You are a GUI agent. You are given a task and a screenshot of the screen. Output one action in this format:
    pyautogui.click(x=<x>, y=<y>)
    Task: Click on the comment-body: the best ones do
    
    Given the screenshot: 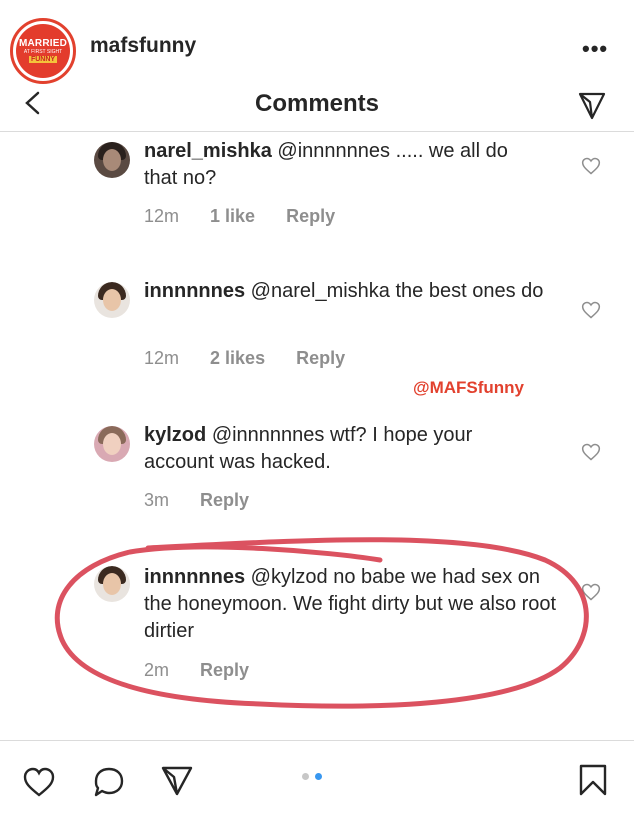 What is the action you would take?
    pyautogui.click(x=466, y=291)
    